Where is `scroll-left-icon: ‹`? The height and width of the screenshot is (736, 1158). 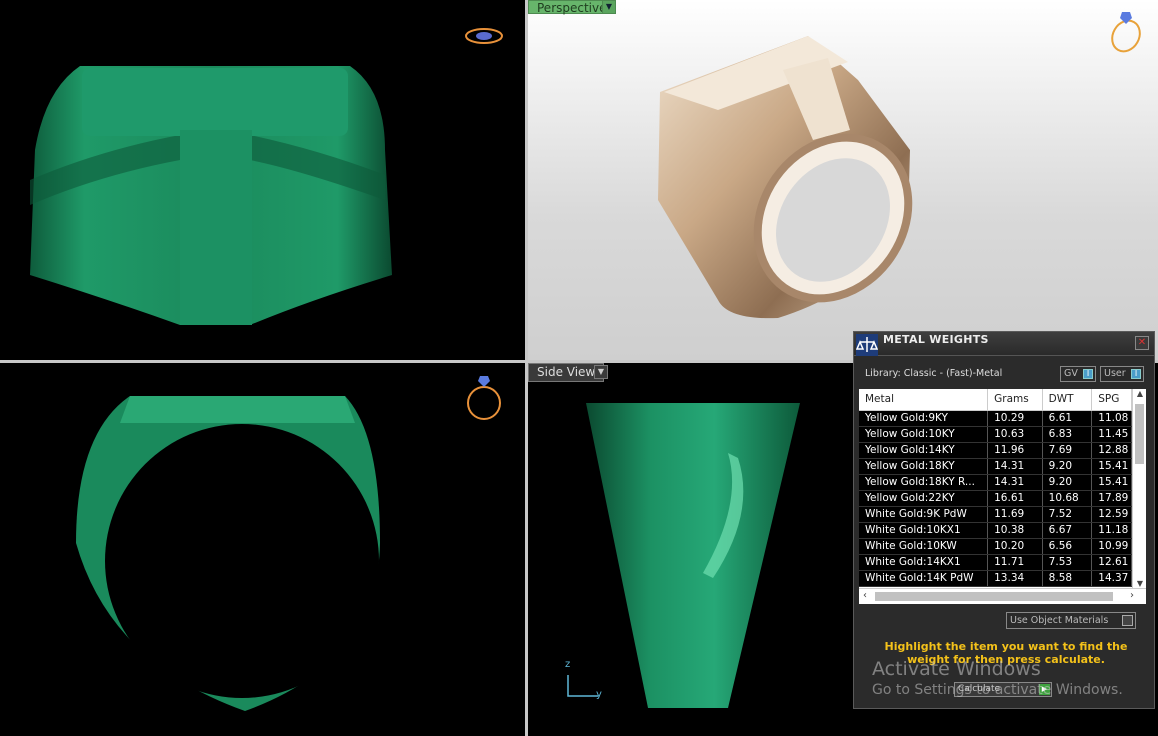
scroll-left-icon: ‹ is located at coordinates (865, 595).